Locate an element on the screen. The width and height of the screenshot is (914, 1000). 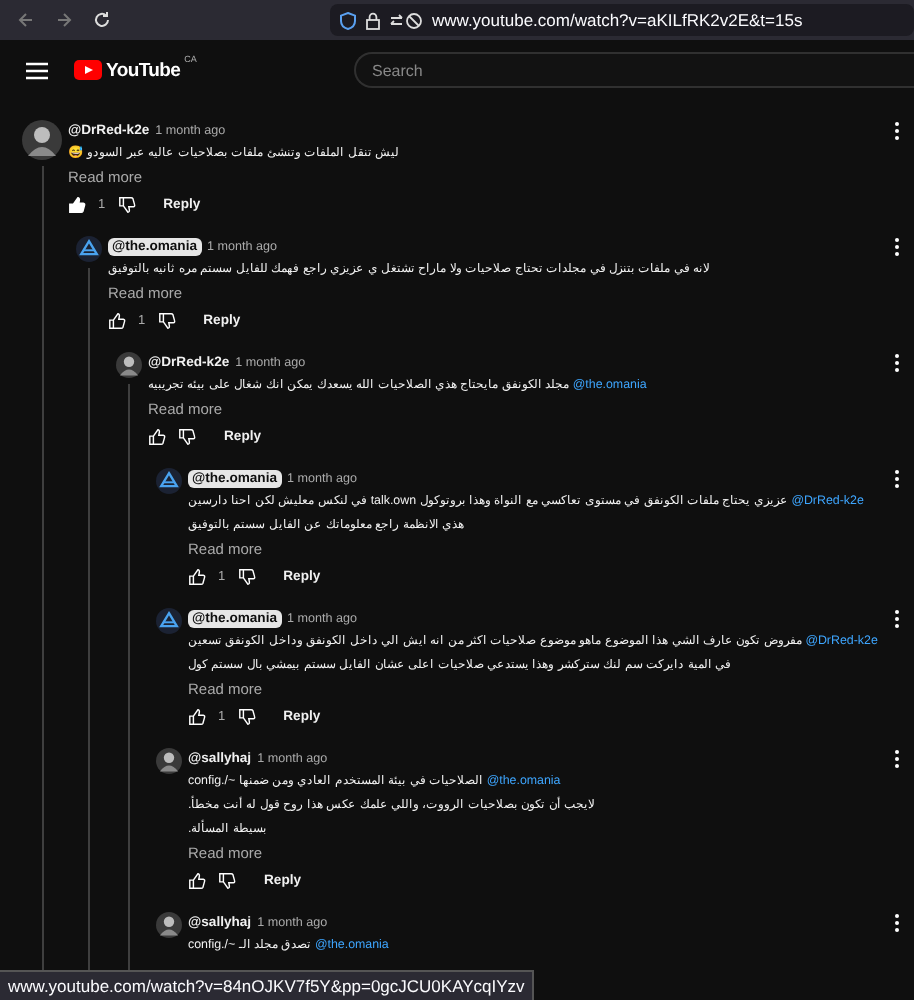
status-url: www.youtube.com/watch?v=84nOJKV7f5Y&pp=0gcJCU0KAYcqIYzv is located at coordinates (267, 985).